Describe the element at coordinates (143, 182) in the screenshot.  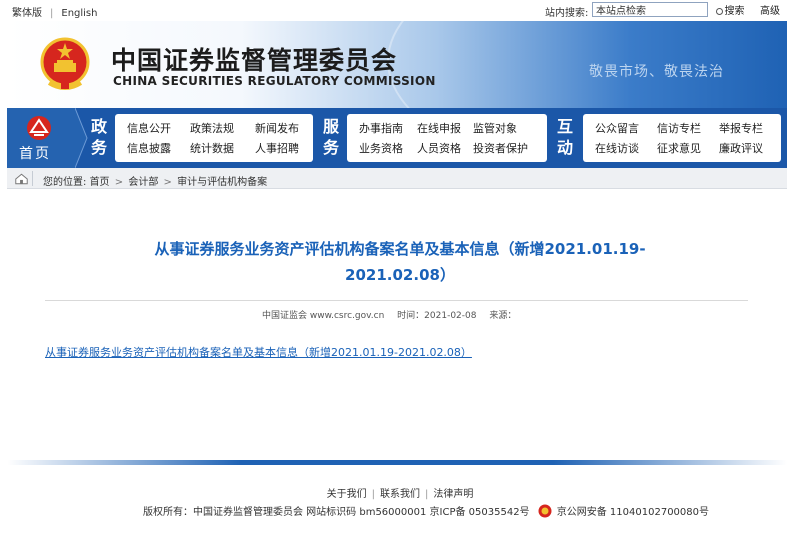
I see `breadcrumb-item-accounting: 会计部` at that location.